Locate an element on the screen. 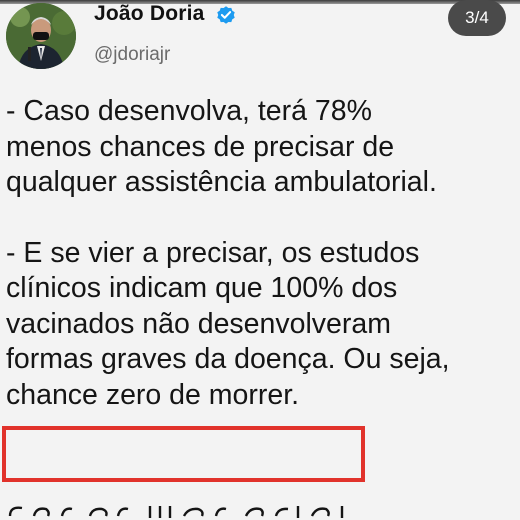 The width and height of the screenshot is (520, 520). red-highlight-box is located at coordinates (183, 454).